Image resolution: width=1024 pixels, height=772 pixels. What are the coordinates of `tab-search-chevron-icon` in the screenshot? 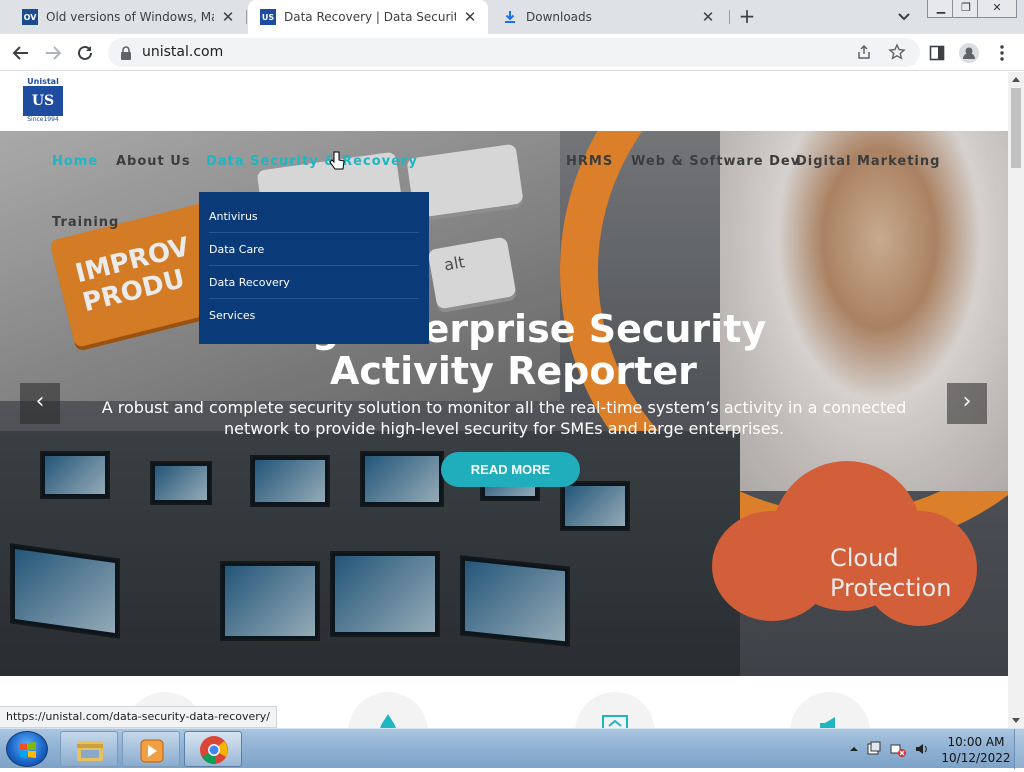 It's located at (904, 17).